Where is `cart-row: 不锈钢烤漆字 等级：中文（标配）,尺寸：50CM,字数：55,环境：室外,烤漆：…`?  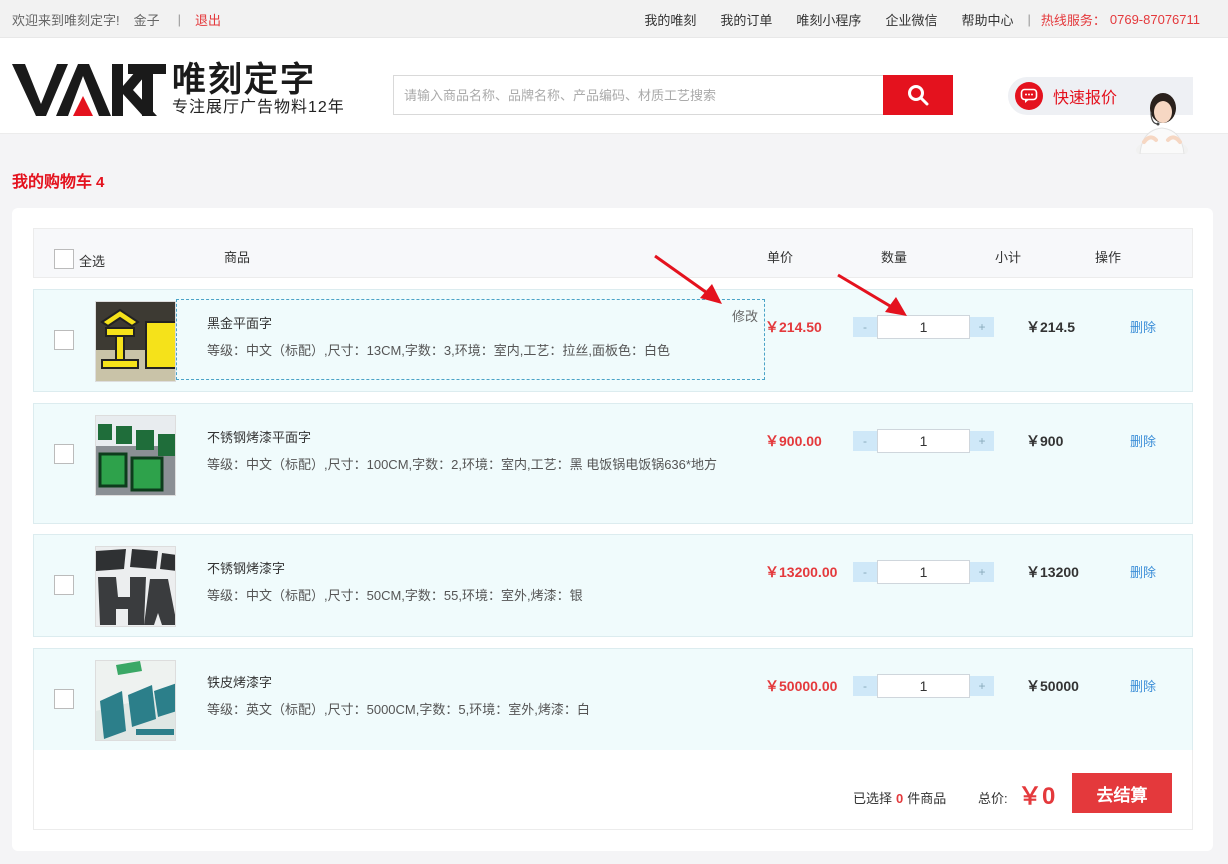
cart-row: 不锈钢烤漆字 等级：中文（标配）,尺寸：50CM,字数：55,环境：室外,烤漆：… is located at coordinates (613, 585).